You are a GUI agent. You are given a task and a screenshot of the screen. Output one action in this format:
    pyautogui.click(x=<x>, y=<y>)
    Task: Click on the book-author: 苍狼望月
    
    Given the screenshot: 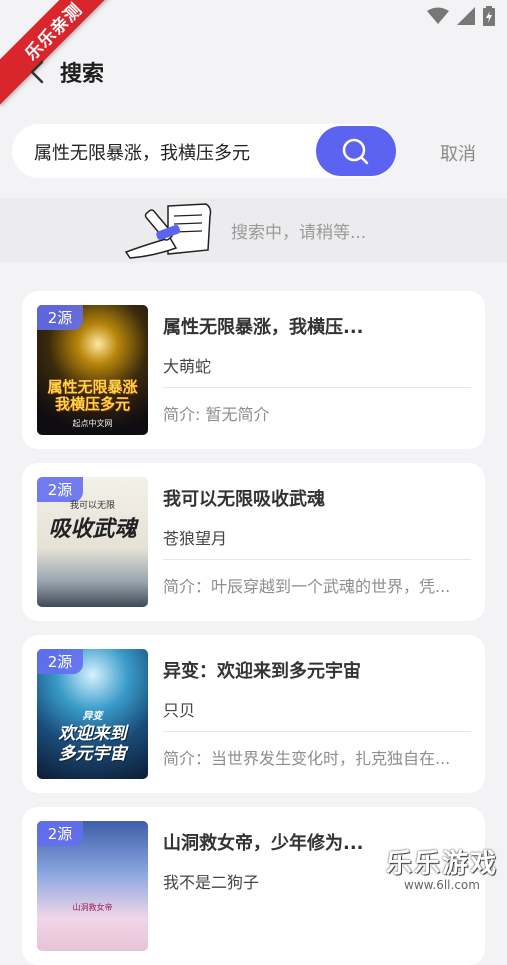 What is the action you would take?
    pyautogui.click(x=195, y=538)
    